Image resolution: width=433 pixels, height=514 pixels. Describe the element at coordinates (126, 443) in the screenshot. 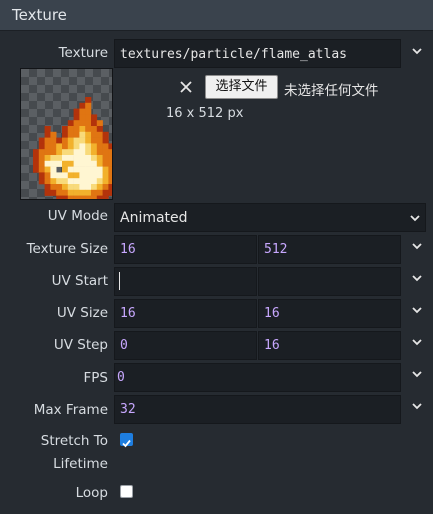

I see `checkmark-icon` at that location.